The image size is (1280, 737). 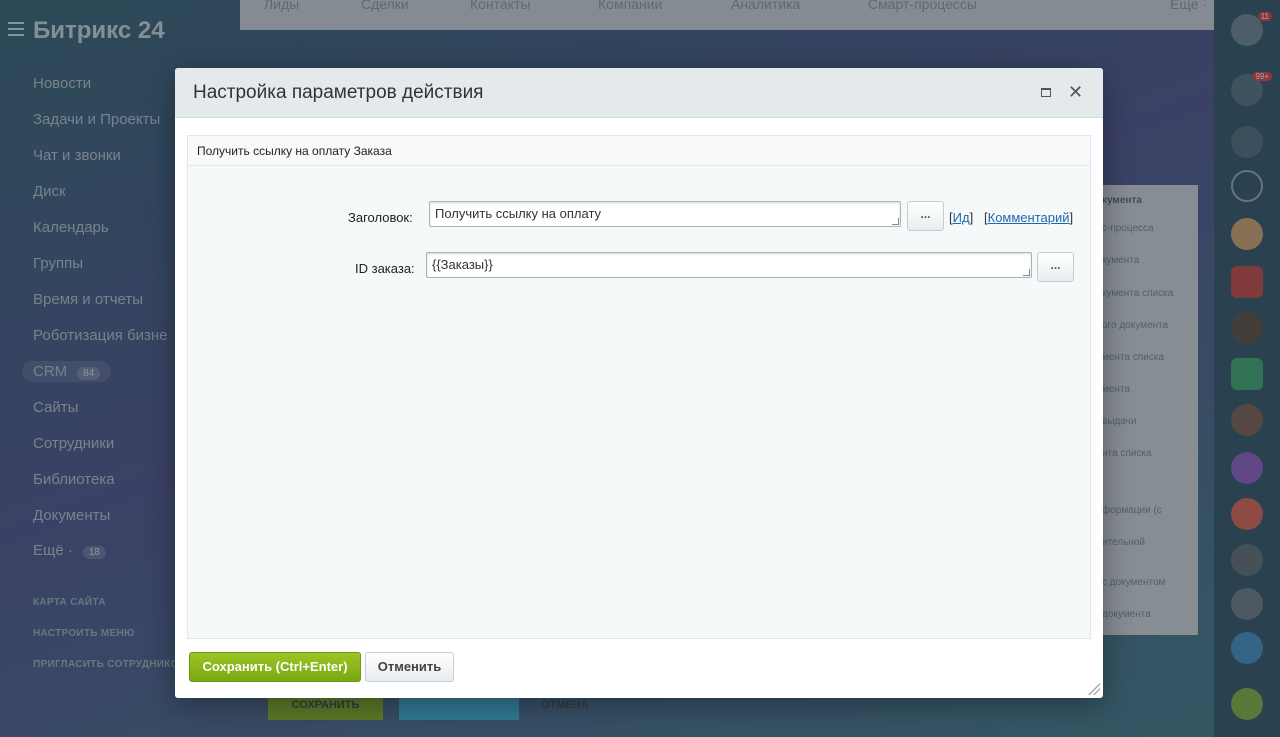 I want to click on title-field-label: Заголовок:, so click(x=380, y=217).